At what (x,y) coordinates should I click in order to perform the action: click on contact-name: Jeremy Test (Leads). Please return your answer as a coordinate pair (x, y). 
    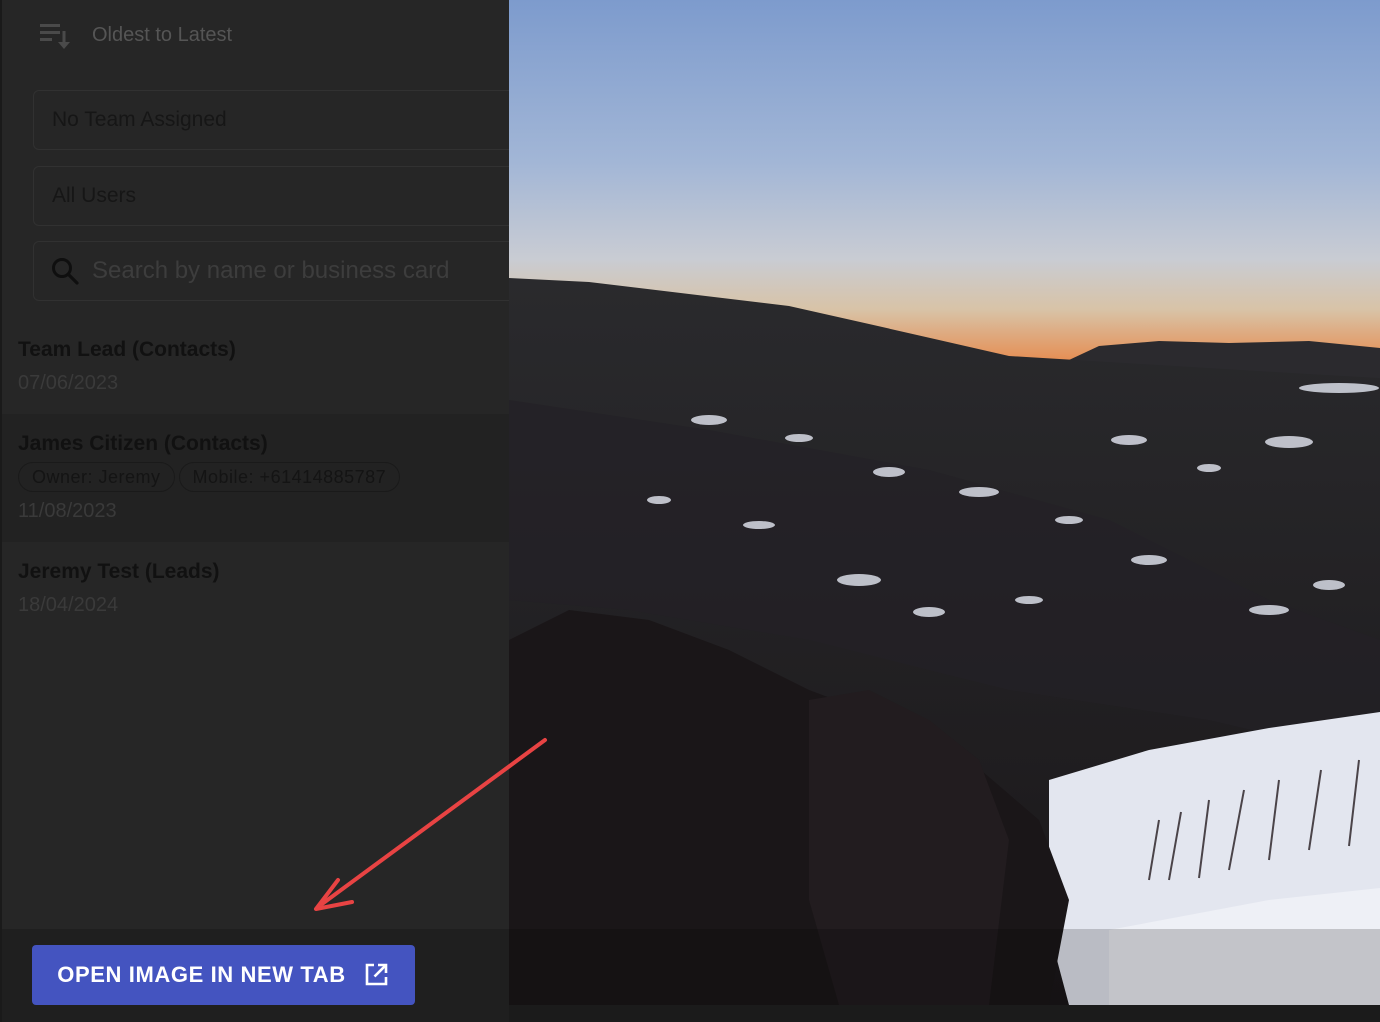
    Looking at the image, I should click on (119, 571).